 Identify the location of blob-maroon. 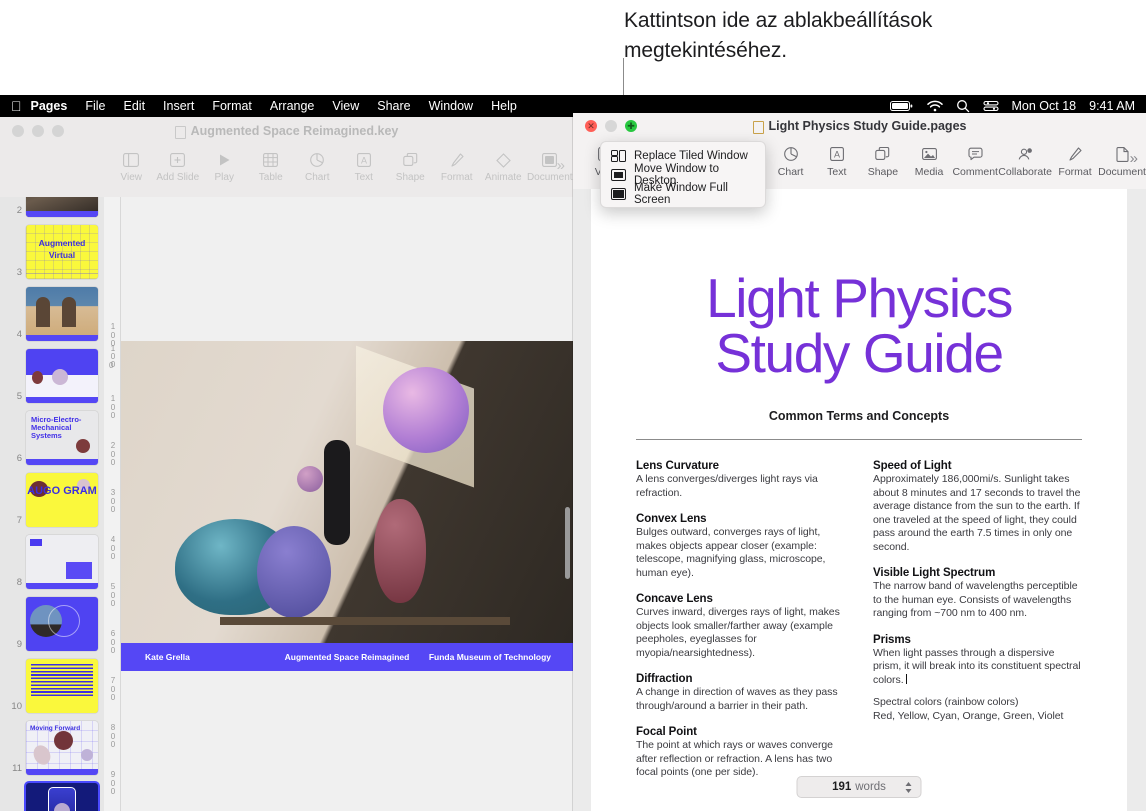
(400, 551).